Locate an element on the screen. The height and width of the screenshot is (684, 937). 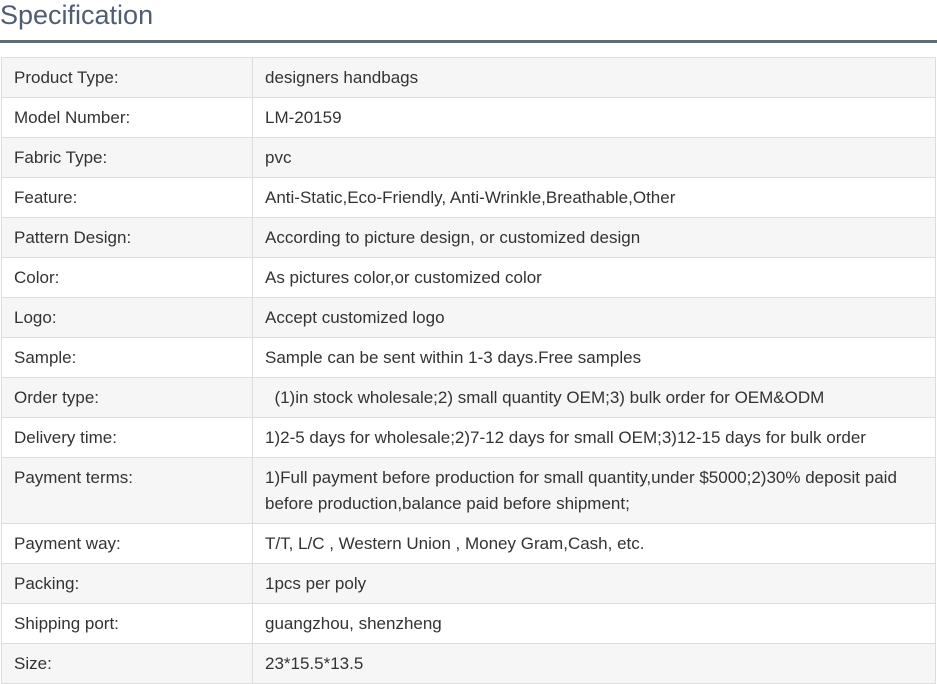
row-label: Logo: is located at coordinates (127, 317).